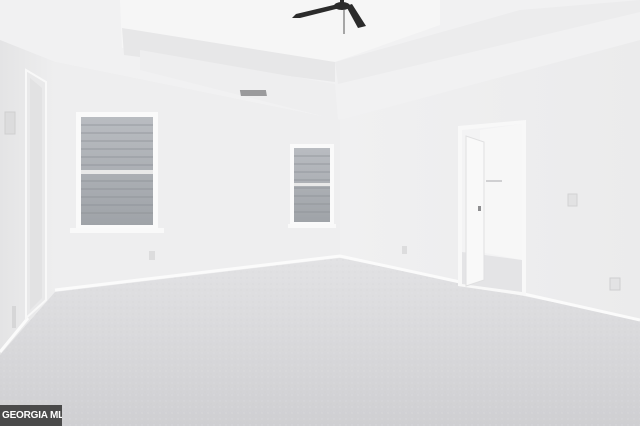  Describe the element at coordinates (31, 415) in the screenshot. I see `watermark-logo: GEORGIA MLS` at that location.